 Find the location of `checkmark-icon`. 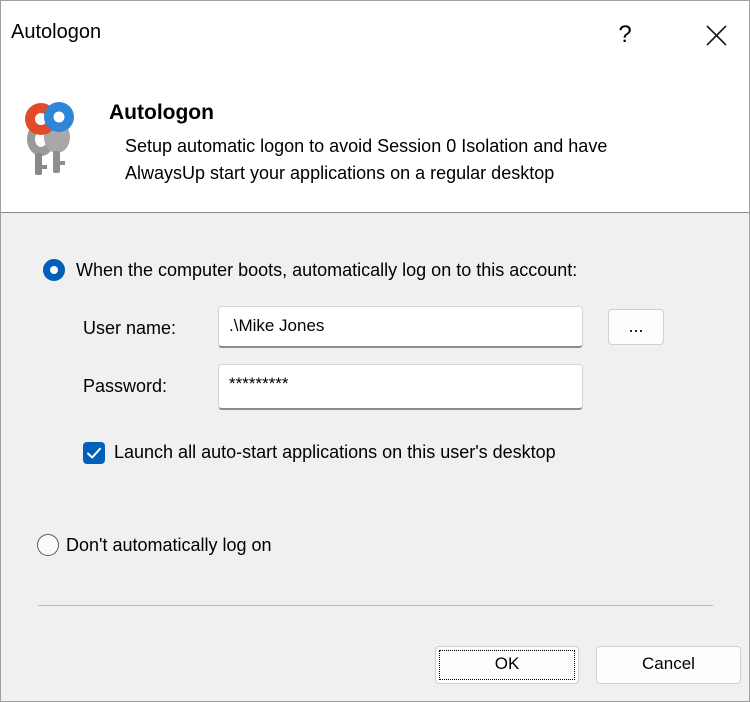

checkmark-icon is located at coordinates (94, 453).